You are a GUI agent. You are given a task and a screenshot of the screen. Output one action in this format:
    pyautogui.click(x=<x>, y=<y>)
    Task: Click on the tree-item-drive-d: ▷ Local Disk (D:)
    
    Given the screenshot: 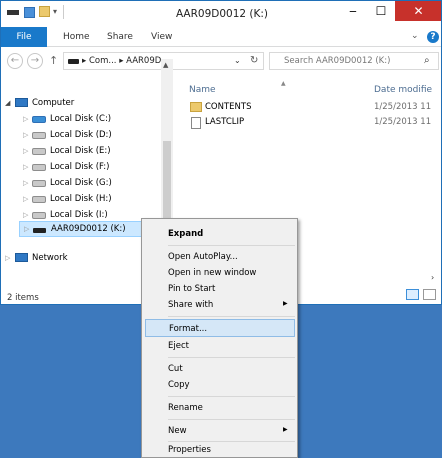 What is the action you would take?
    pyautogui.click(x=90, y=135)
    